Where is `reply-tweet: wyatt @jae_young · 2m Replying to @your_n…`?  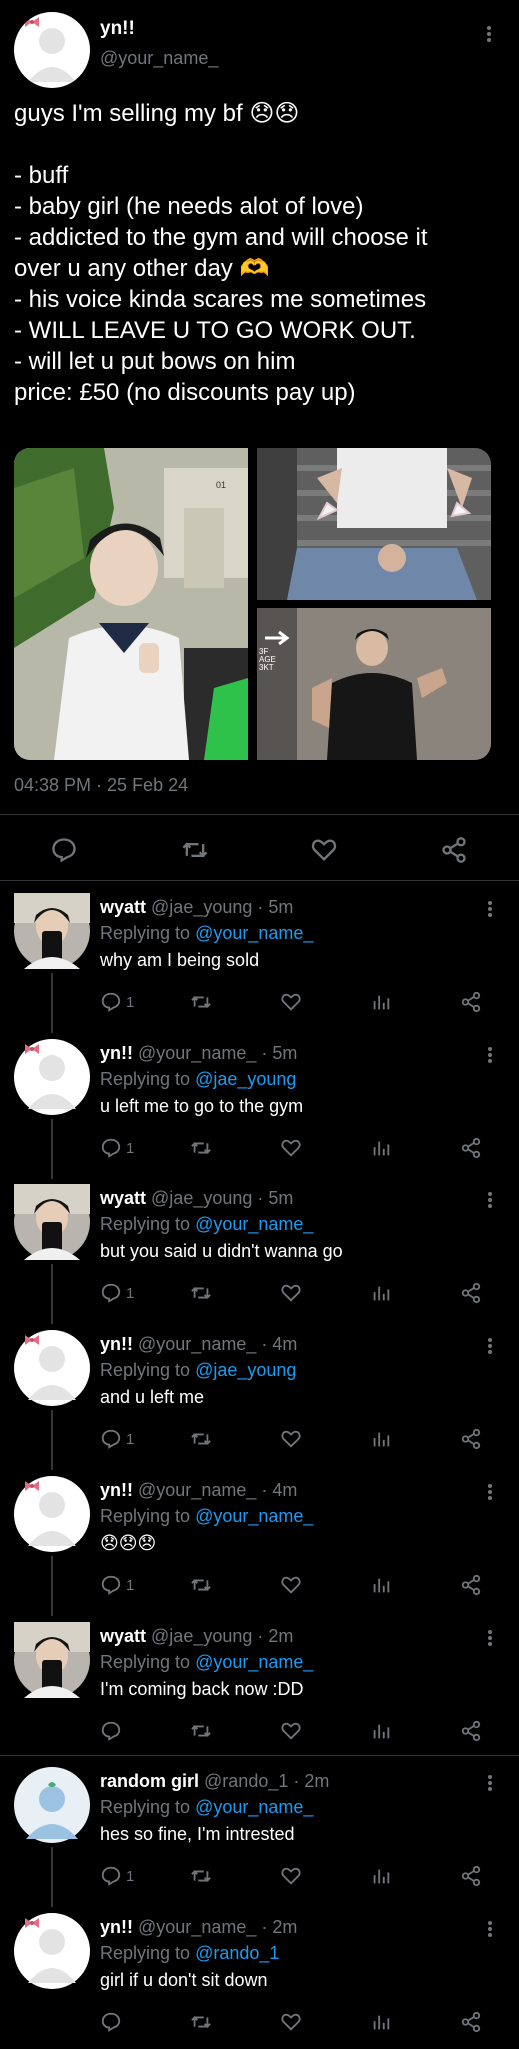
reply-tweet: wyatt @jae_young · 2m Replying to @your_n… is located at coordinates (259, 1685).